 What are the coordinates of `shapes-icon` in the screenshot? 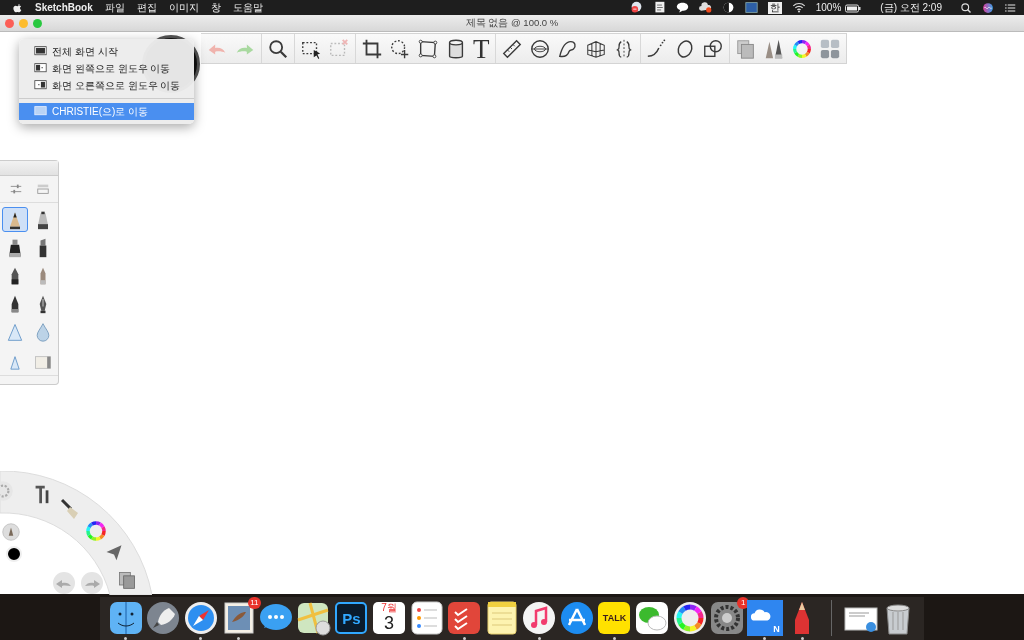 It's located at (712, 48).